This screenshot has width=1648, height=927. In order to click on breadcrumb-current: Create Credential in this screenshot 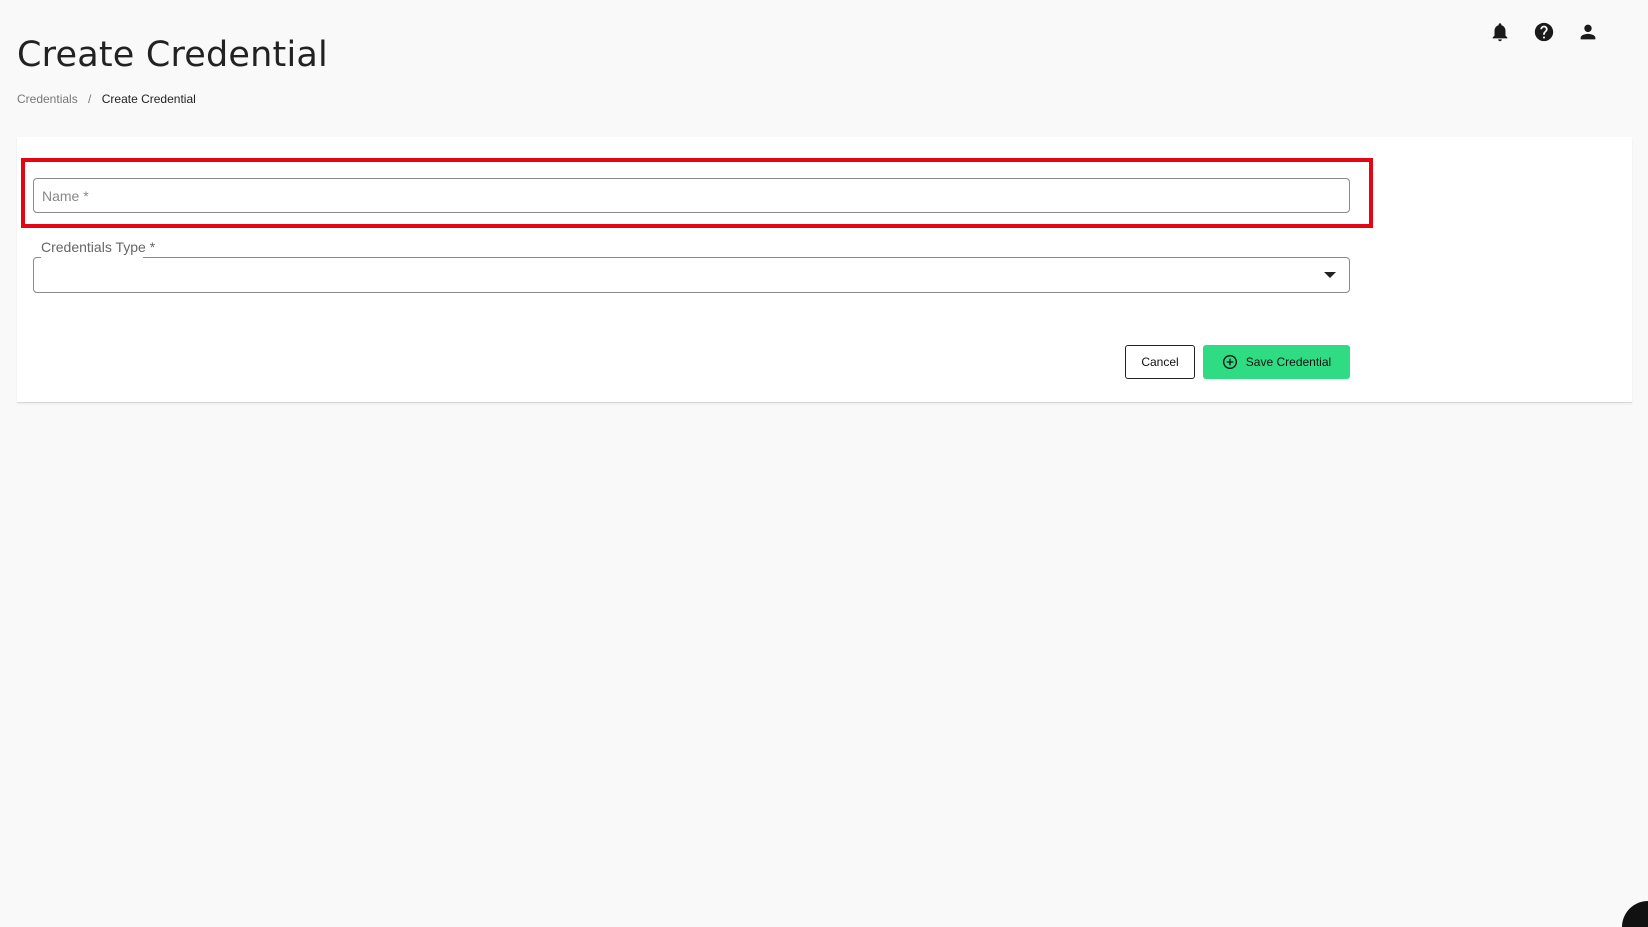, I will do `click(148, 99)`.